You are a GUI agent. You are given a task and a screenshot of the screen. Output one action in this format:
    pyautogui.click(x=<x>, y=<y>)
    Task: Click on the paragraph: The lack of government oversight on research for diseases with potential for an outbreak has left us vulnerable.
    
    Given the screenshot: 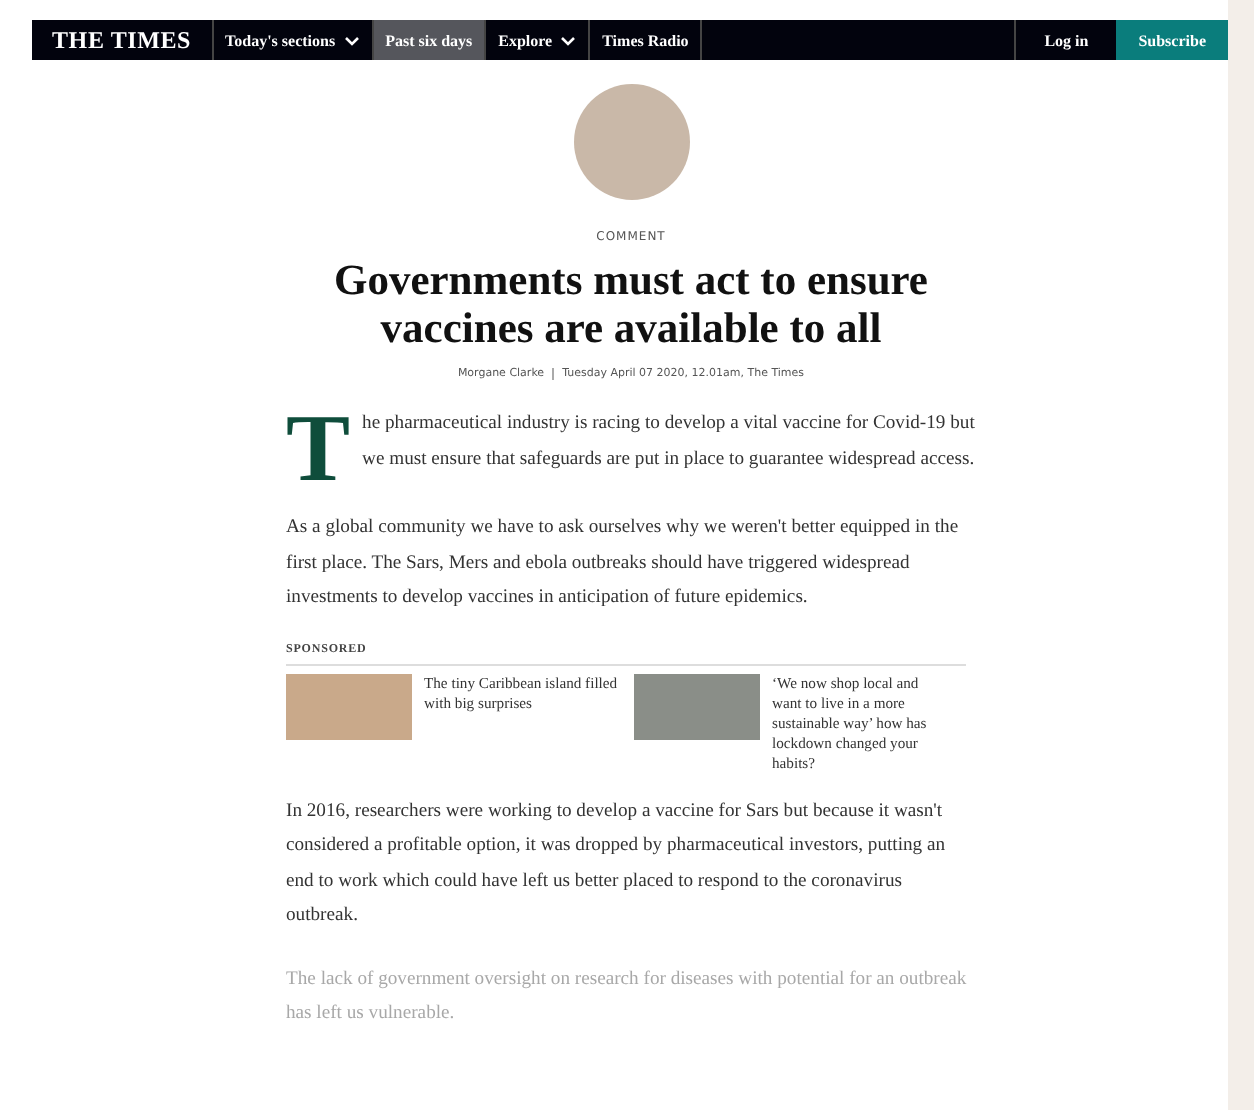 What is the action you would take?
    pyautogui.click(x=627, y=996)
    